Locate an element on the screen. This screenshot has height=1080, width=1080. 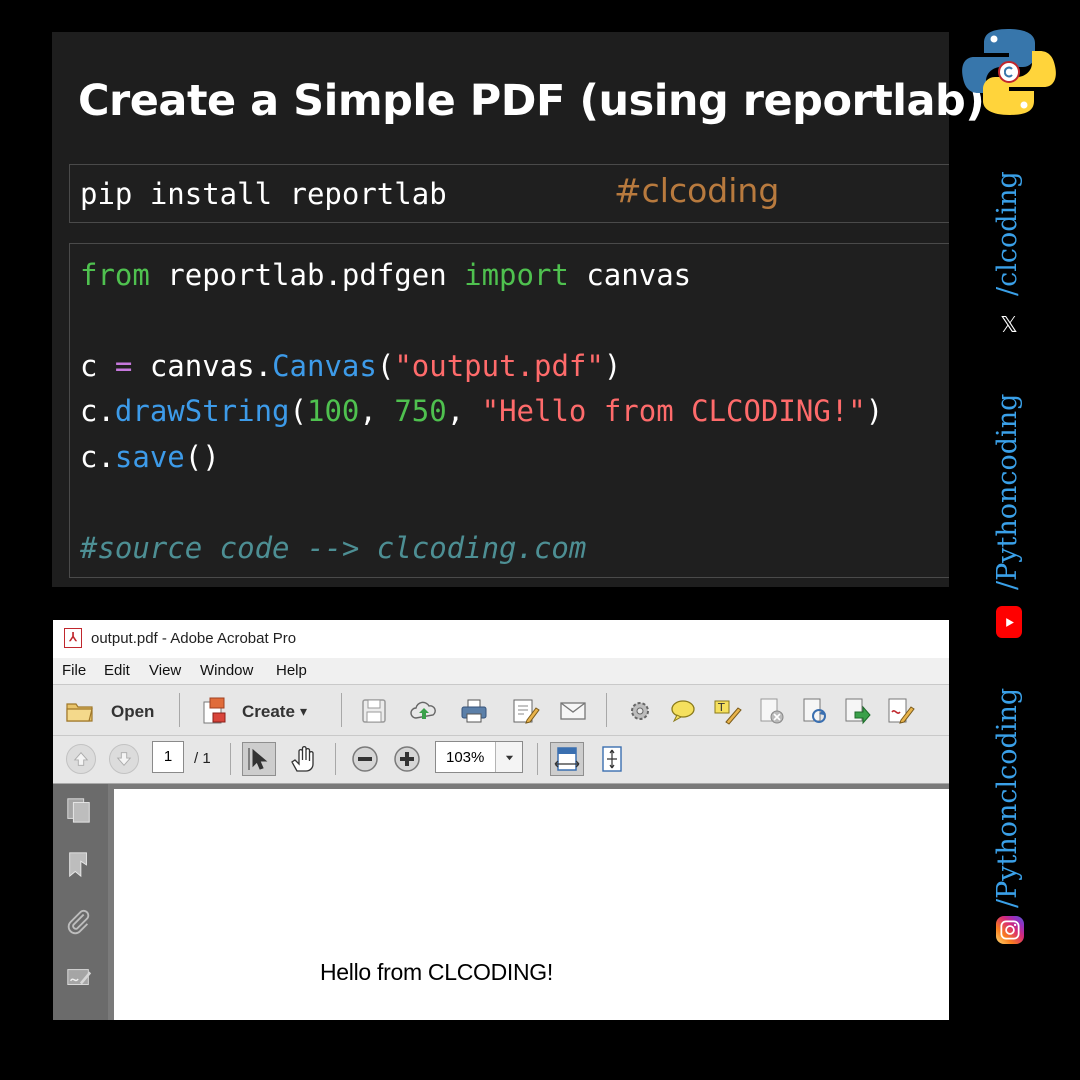
print-button is located at coordinates (474, 711).